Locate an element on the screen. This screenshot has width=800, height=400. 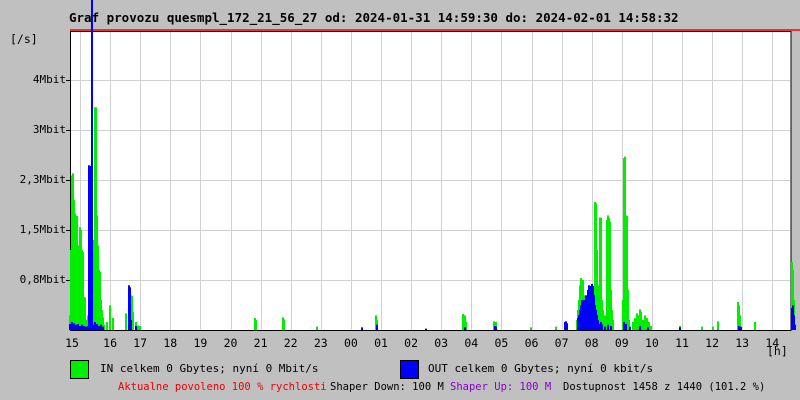
x-tick-label: 00 is located at coordinates (350, 343).